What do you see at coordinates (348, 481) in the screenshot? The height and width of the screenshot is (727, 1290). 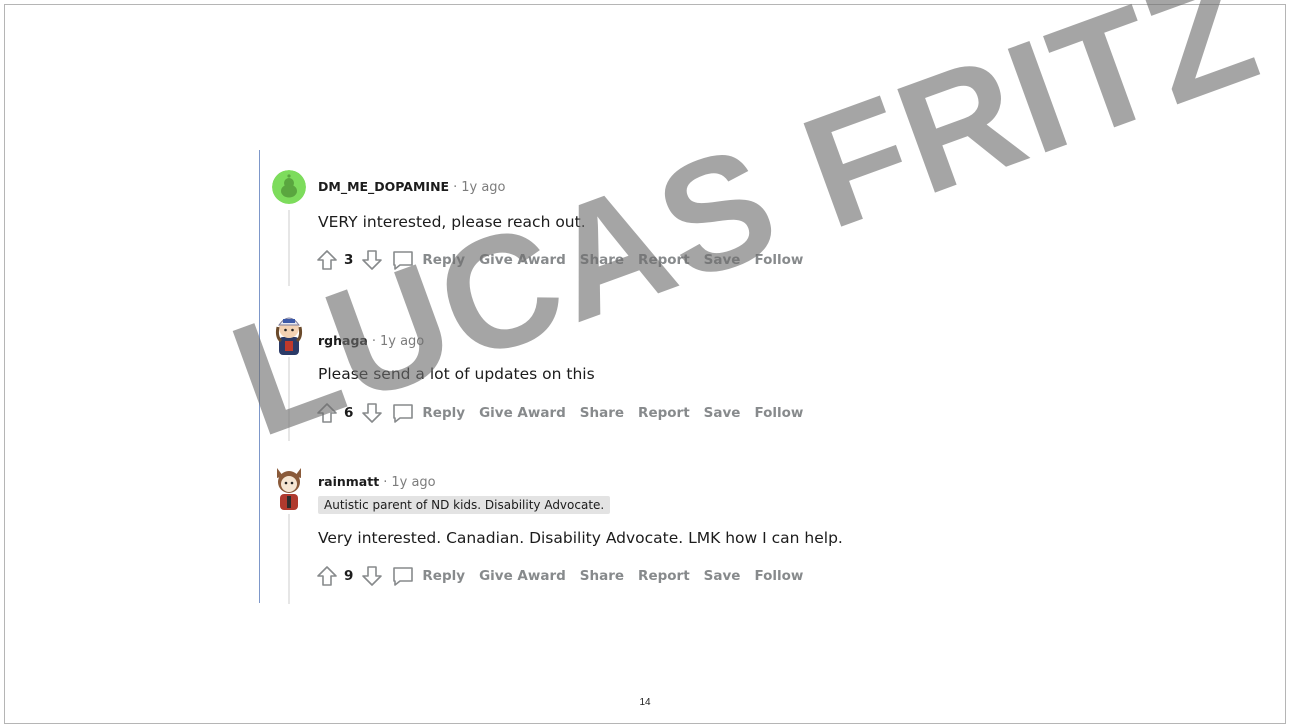 I see `username: rainmatt` at bounding box center [348, 481].